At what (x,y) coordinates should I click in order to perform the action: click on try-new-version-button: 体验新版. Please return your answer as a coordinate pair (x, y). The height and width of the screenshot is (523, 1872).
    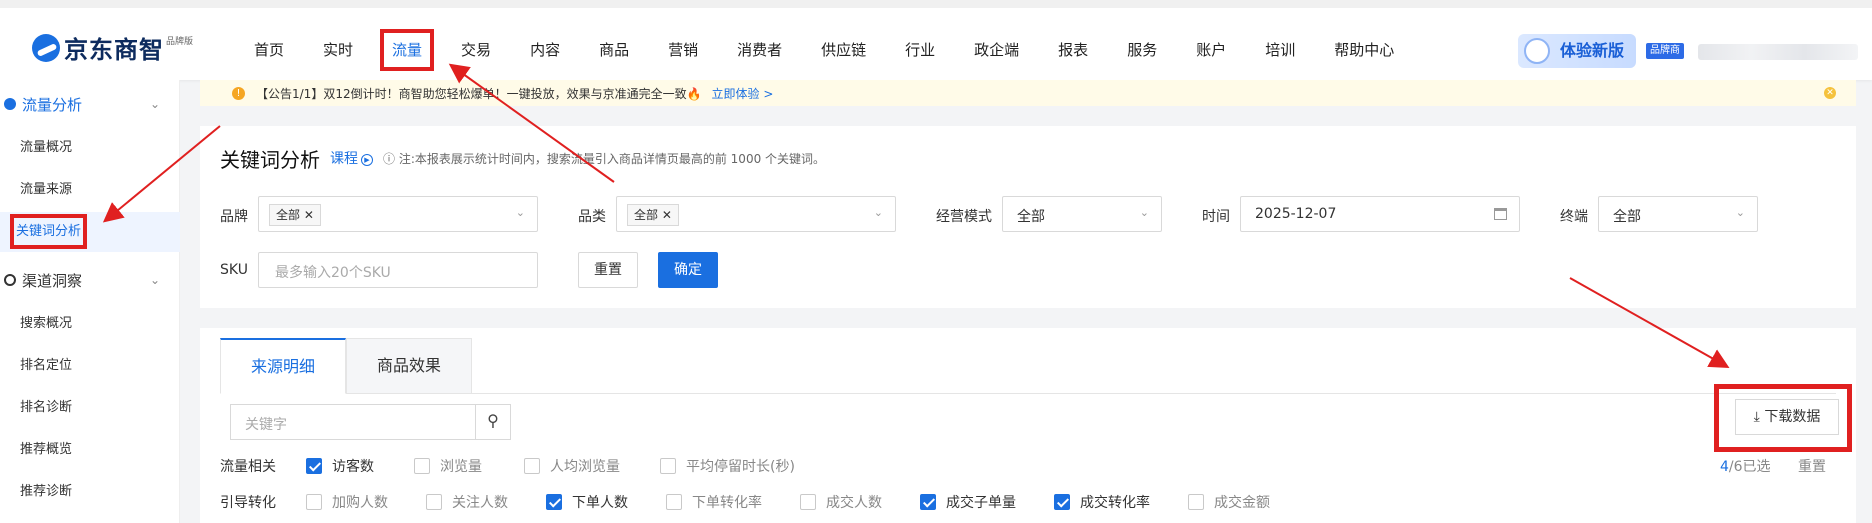
    Looking at the image, I should click on (1577, 51).